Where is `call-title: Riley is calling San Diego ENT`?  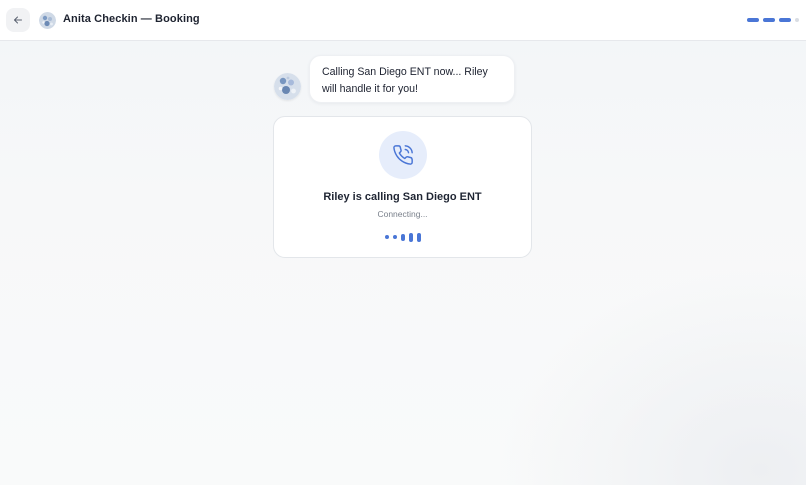
call-title: Riley is calling San Diego ENT is located at coordinates (402, 197).